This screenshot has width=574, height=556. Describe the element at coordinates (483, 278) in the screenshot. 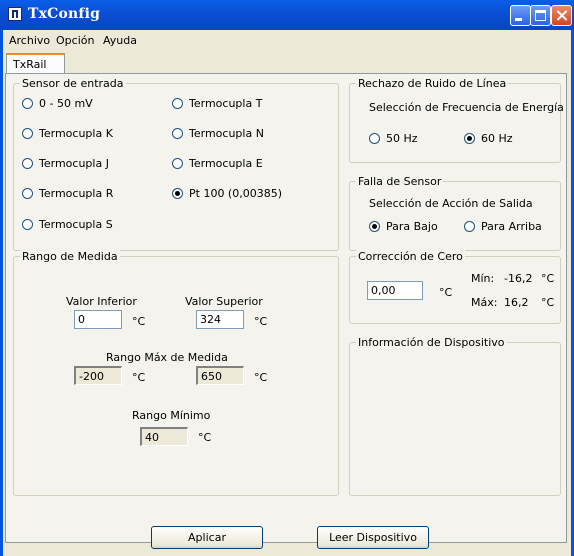

I see `cero-min-label: Mín:` at that location.